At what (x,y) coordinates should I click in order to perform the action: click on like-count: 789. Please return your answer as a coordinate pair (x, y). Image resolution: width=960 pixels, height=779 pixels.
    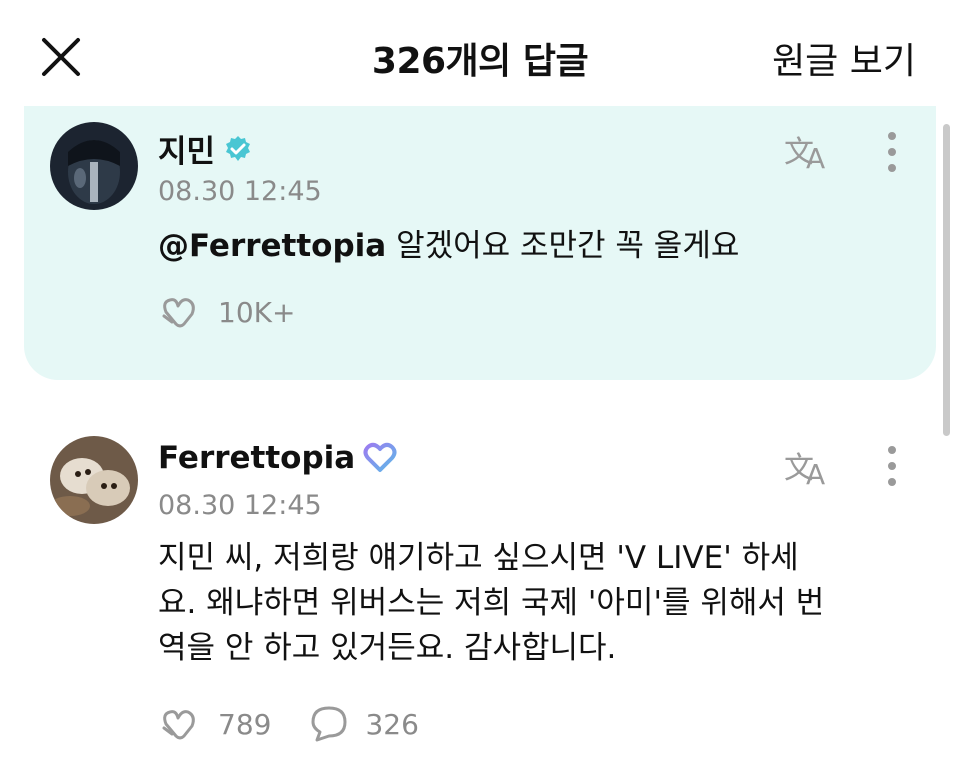
    Looking at the image, I should click on (245, 724).